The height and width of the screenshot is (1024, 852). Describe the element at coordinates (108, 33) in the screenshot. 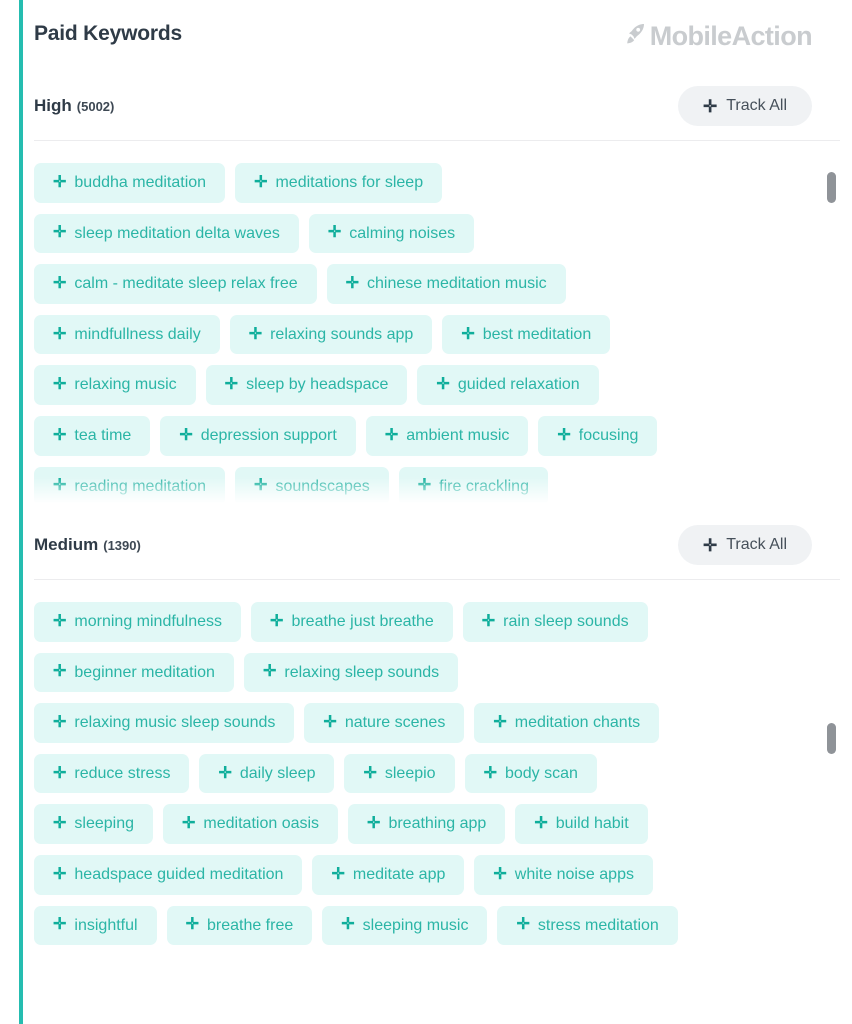

I see `page-title: Paid Keywords` at that location.